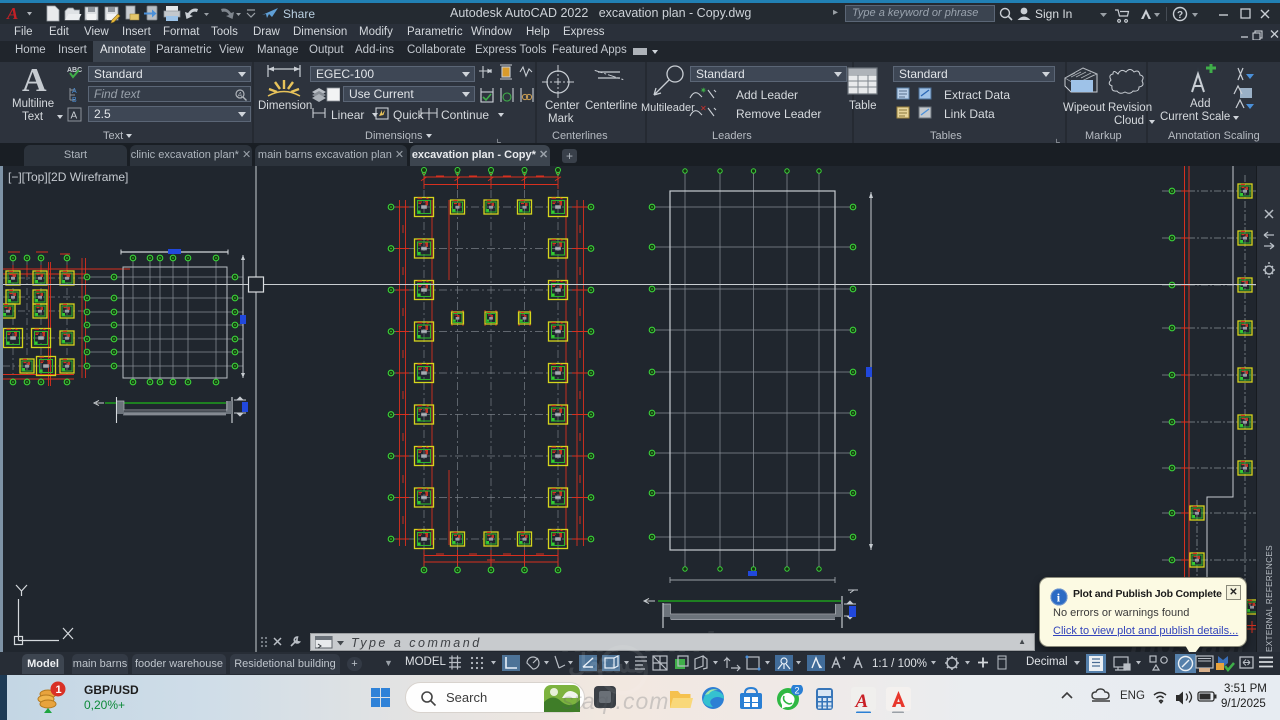 This screenshot has width=1280, height=720. What do you see at coordinates (59, 690) in the screenshot?
I see `svg-text: 1` at bounding box center [59, 690].